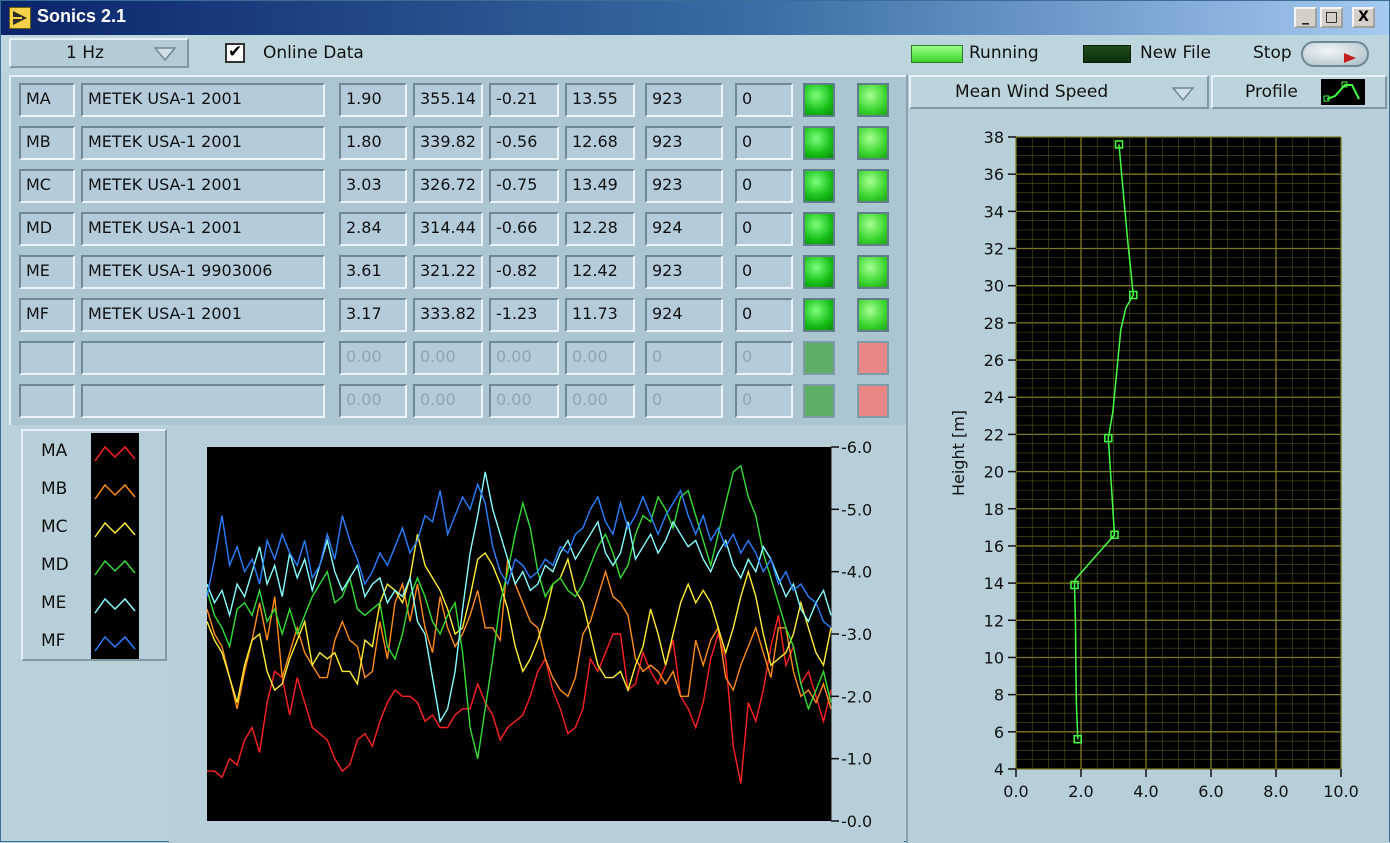 The height and width of the screenshot is (843, 1390). I want to click on legend-label: MA, so click(54, 451).